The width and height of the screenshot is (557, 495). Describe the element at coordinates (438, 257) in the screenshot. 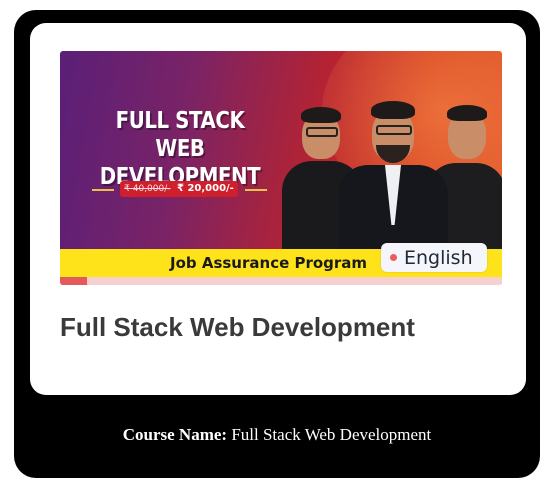

I see `language-label: English` at that location.